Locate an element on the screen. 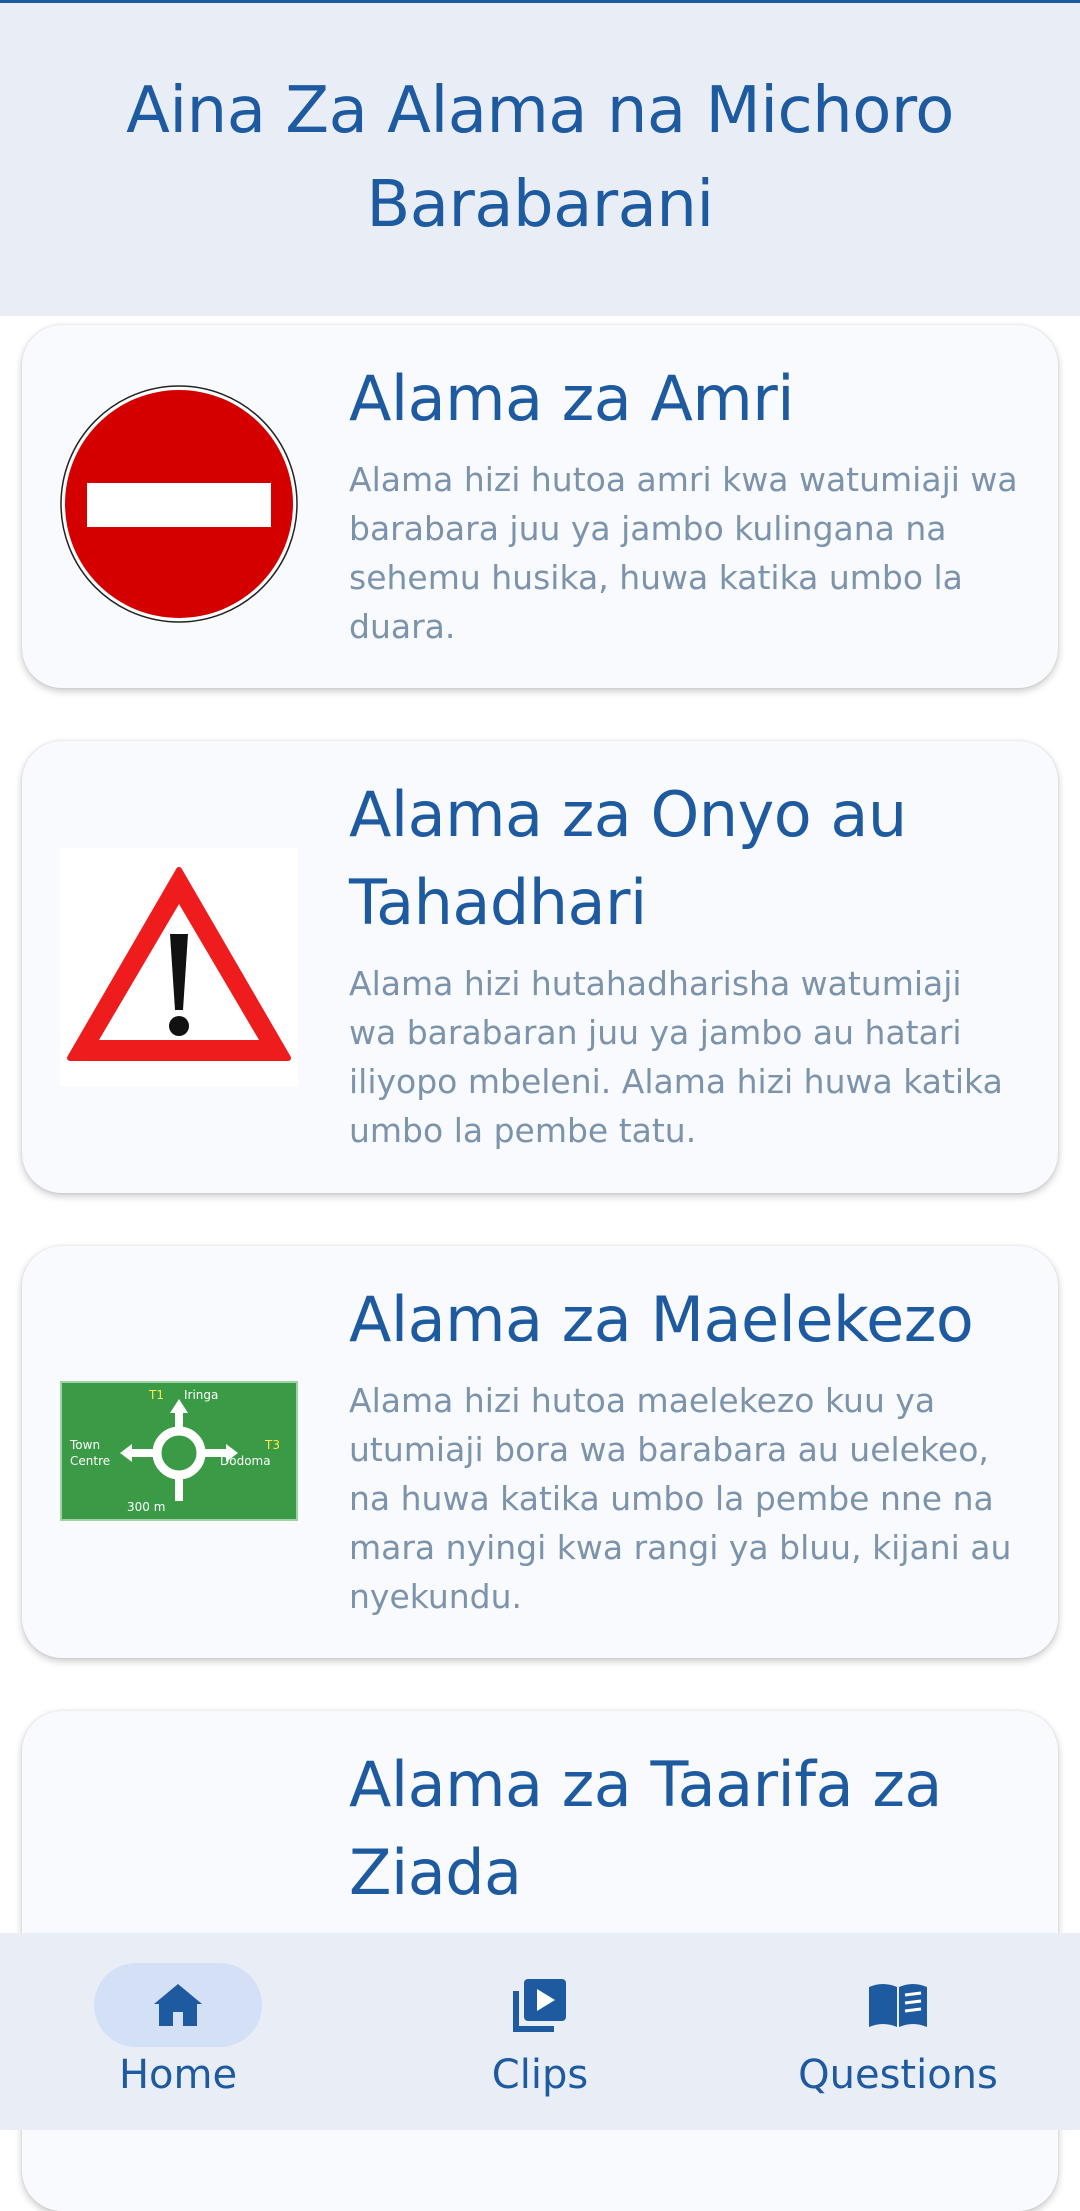  nav-questions-indicator is located at coordinates (898, 2005).